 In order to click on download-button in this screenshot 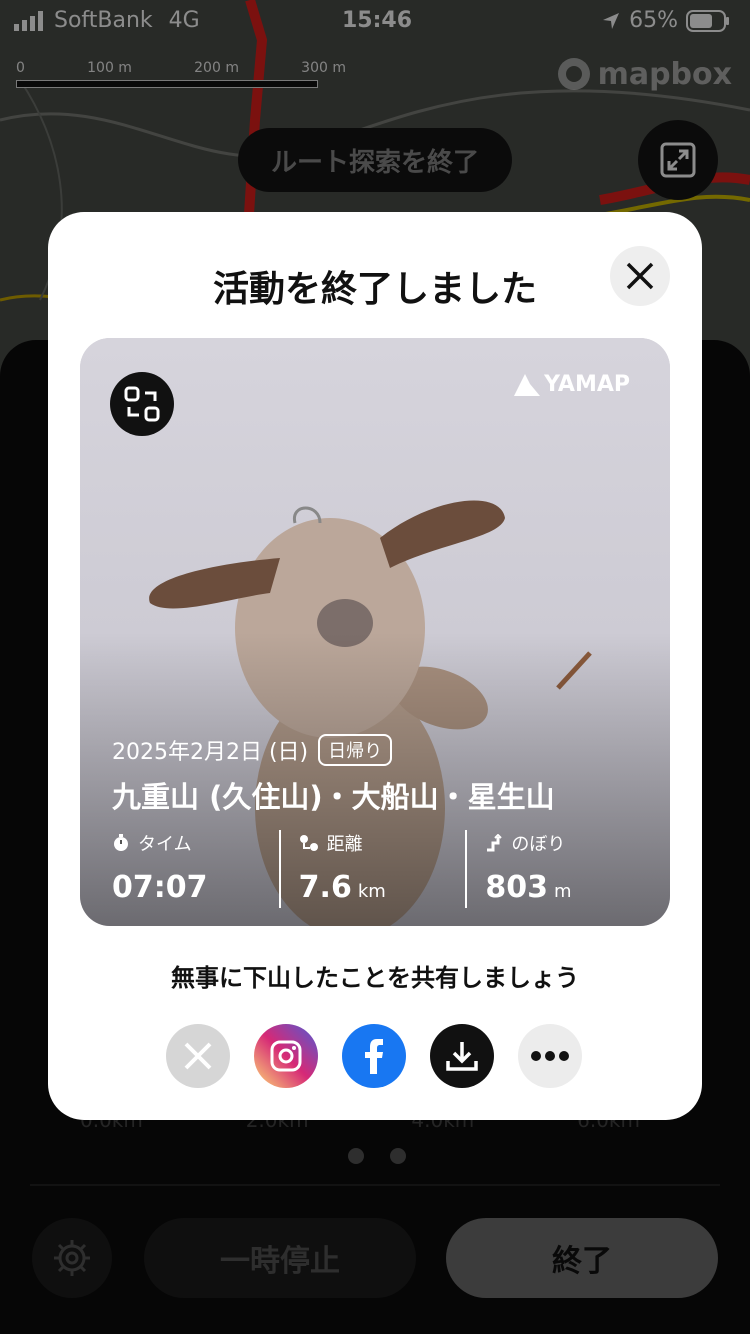, I will do `click(462, 1056)`.